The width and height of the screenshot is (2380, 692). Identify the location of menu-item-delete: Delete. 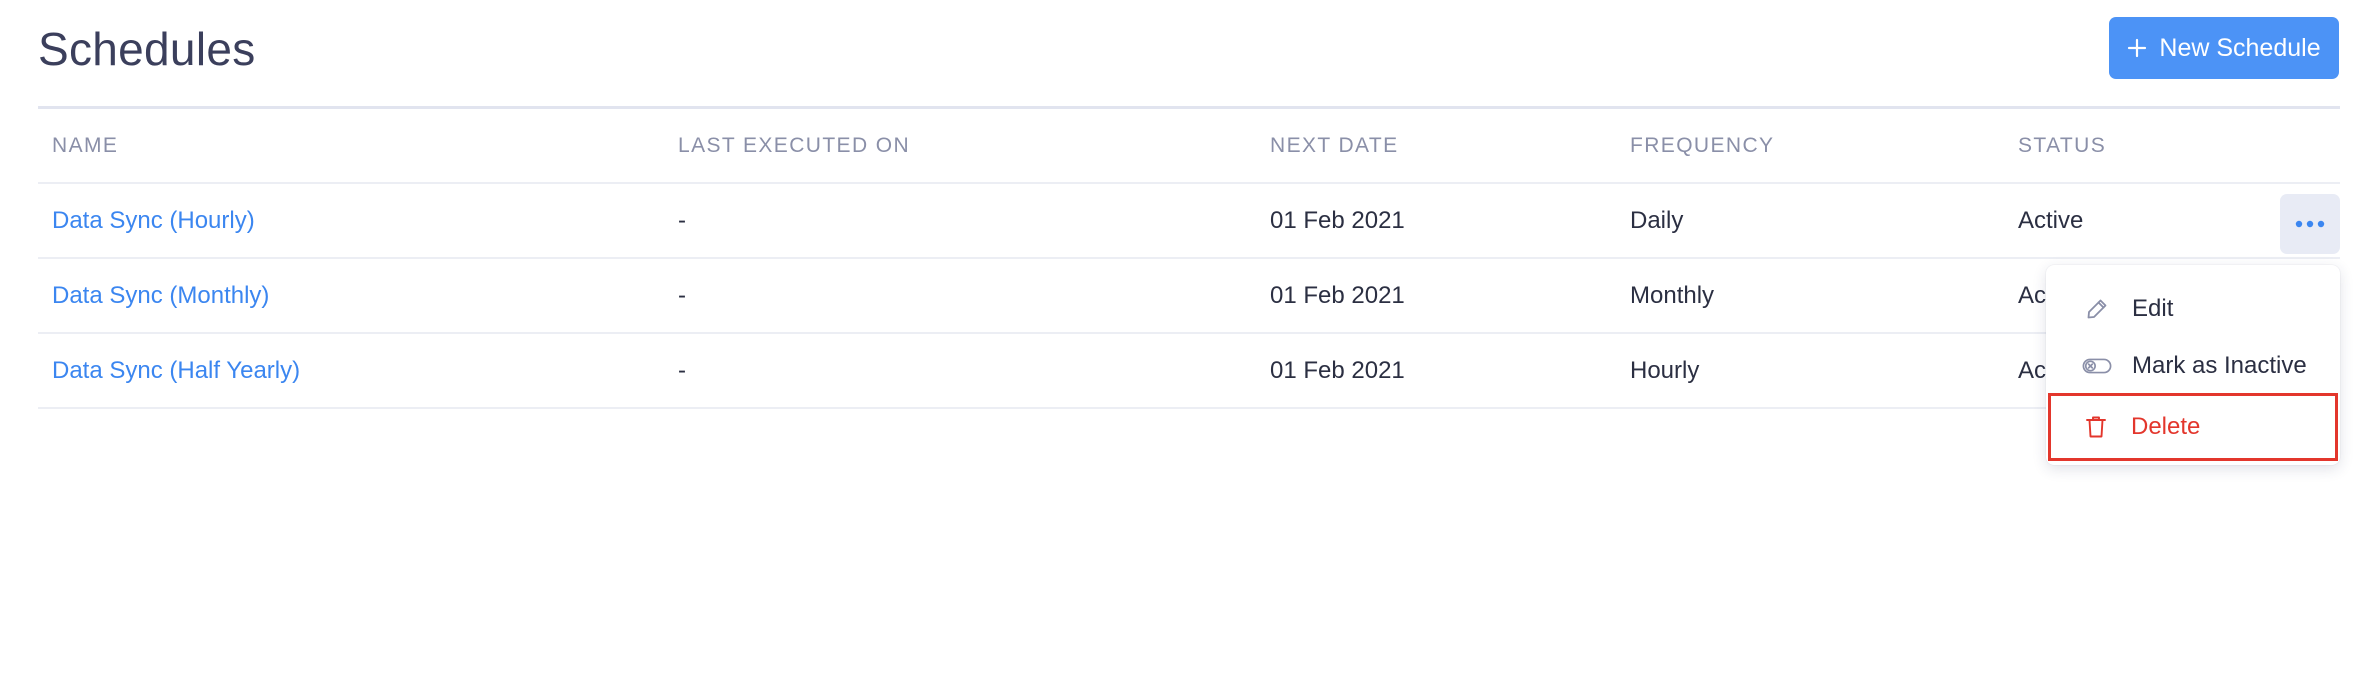
(2193, 427).